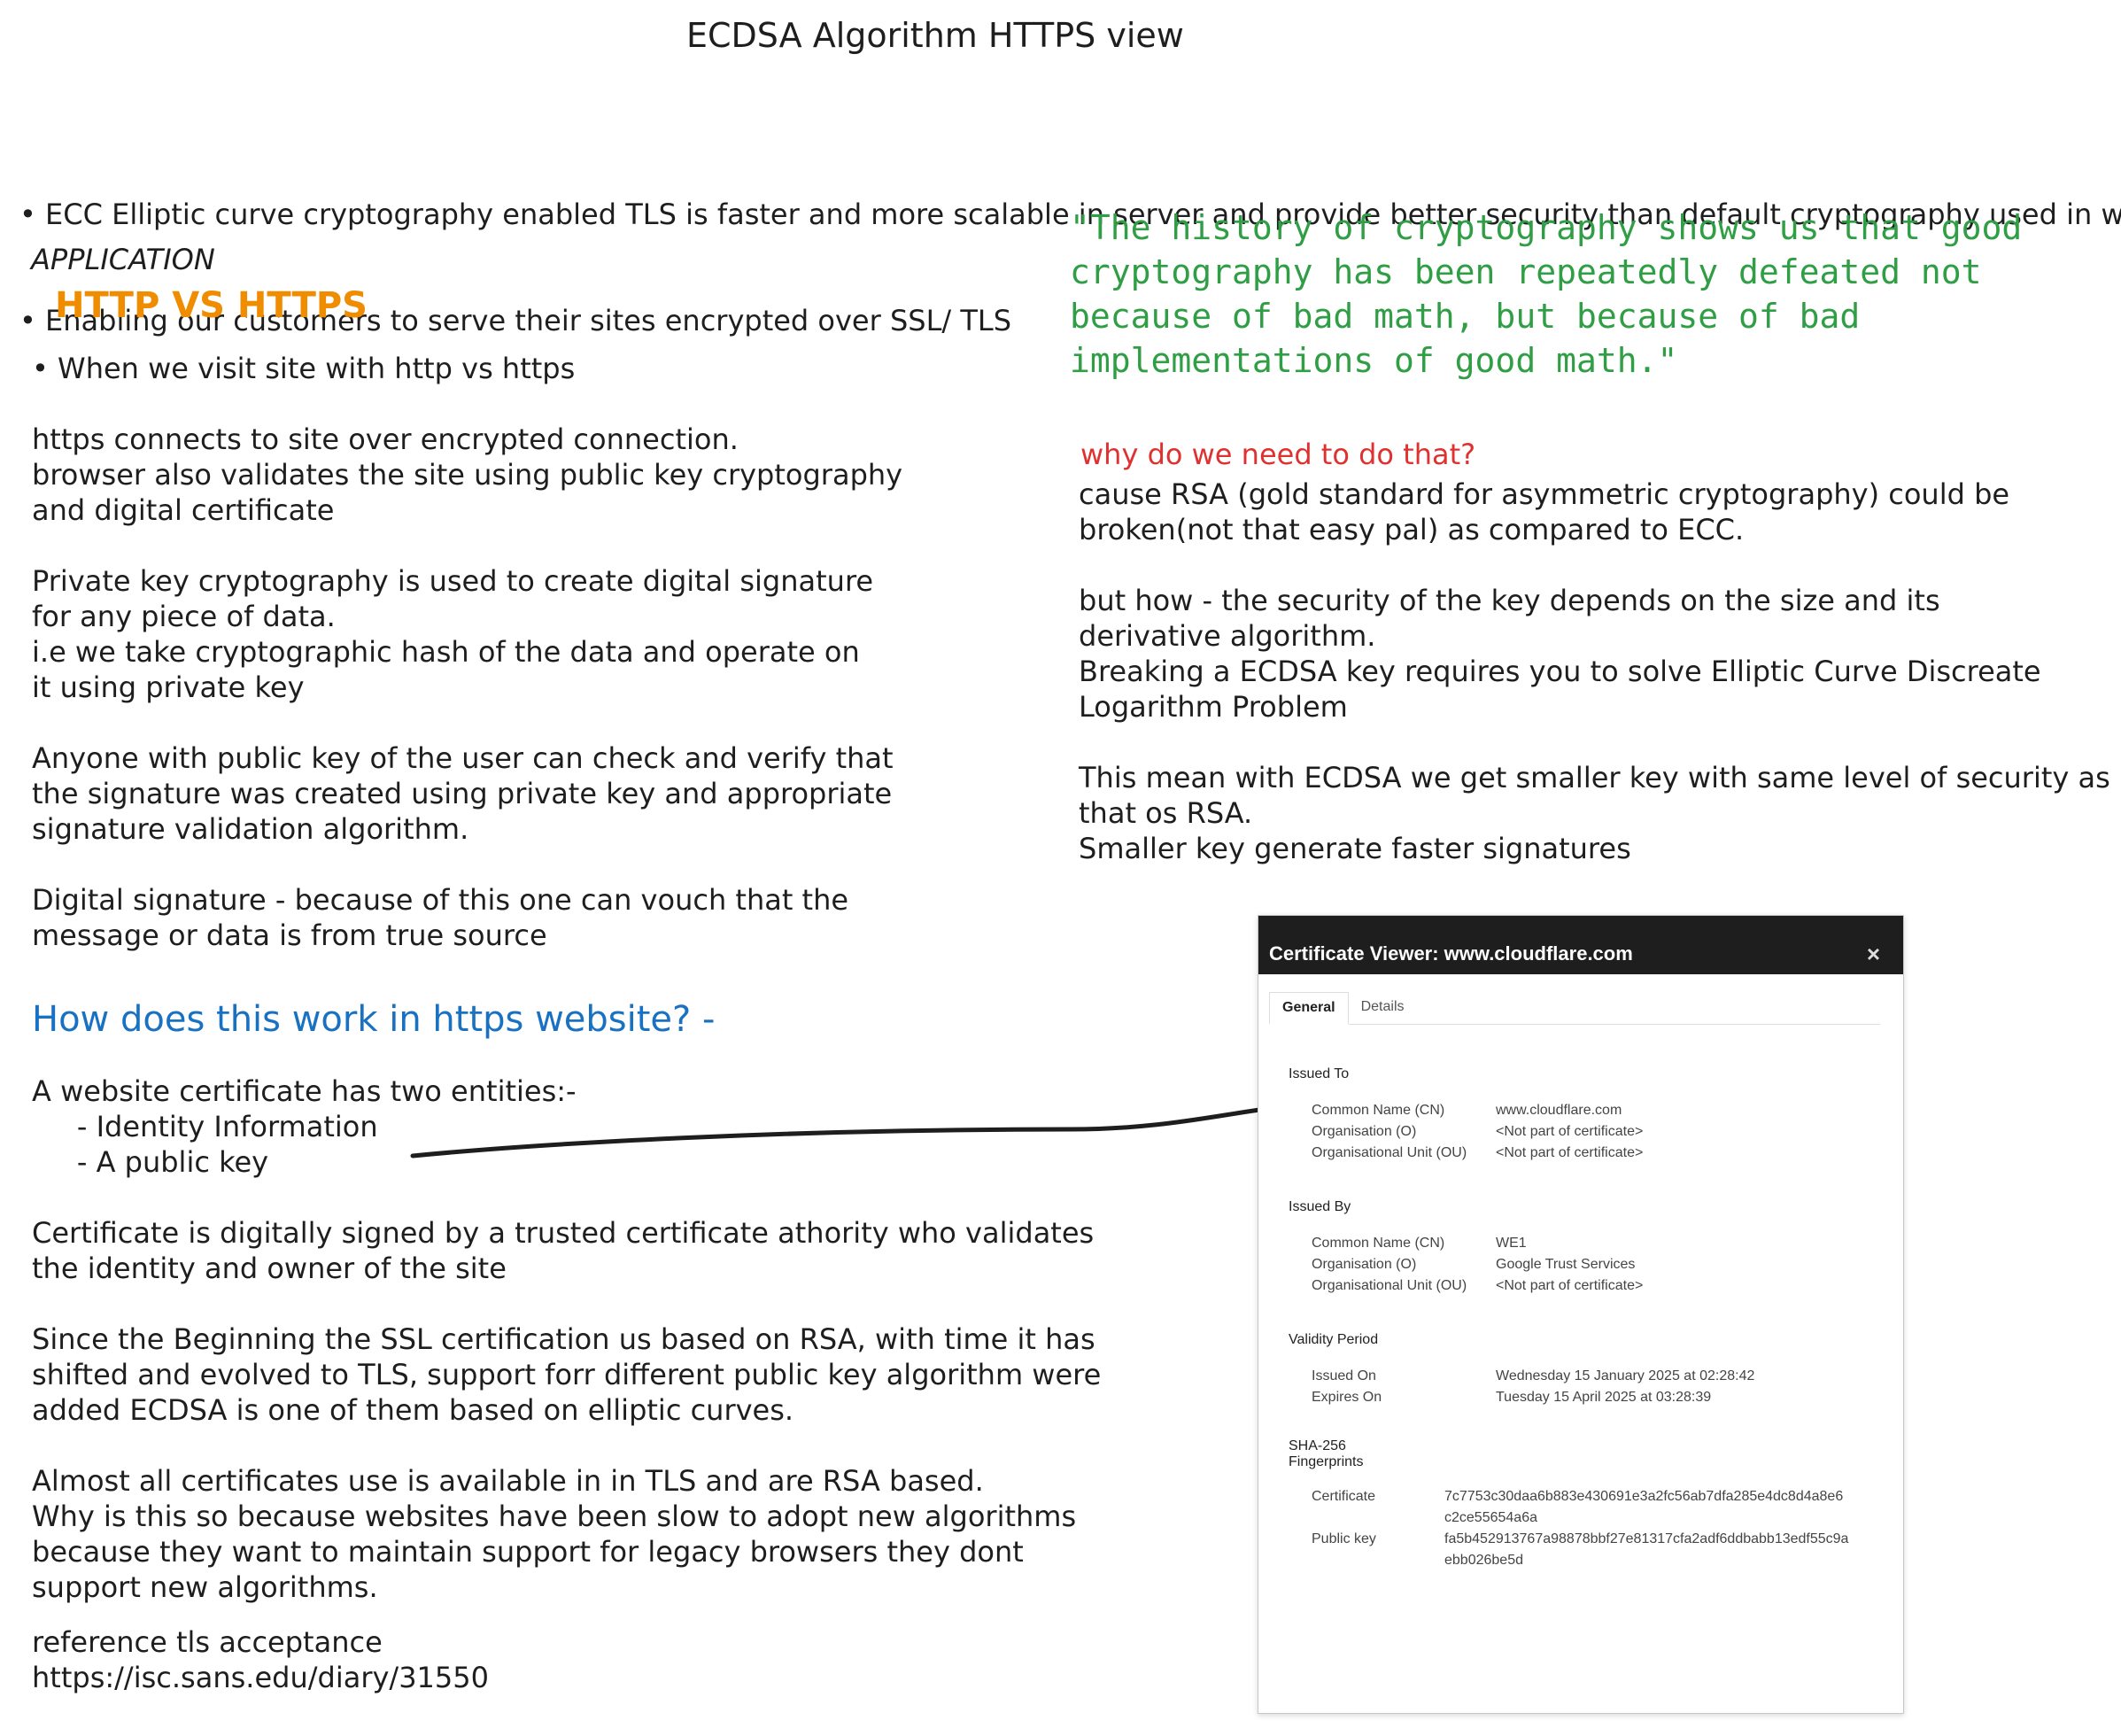  I want to click on application-label: APPLICATION, so click(123, 259).